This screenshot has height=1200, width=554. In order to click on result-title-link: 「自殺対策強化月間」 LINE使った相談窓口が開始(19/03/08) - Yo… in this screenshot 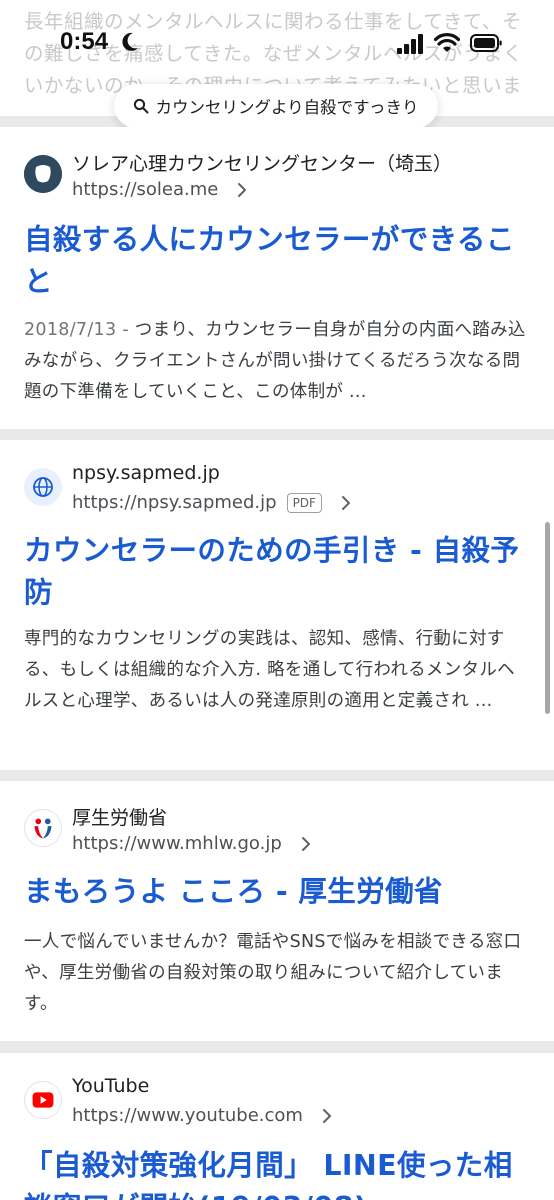, I will do `click(277, 1172)`.